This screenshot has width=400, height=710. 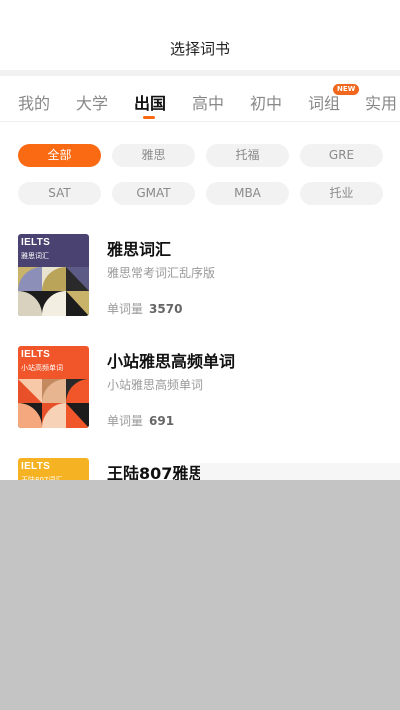 I want to click on book-word-count: 单词量 3570, so click(x=144, y=308).